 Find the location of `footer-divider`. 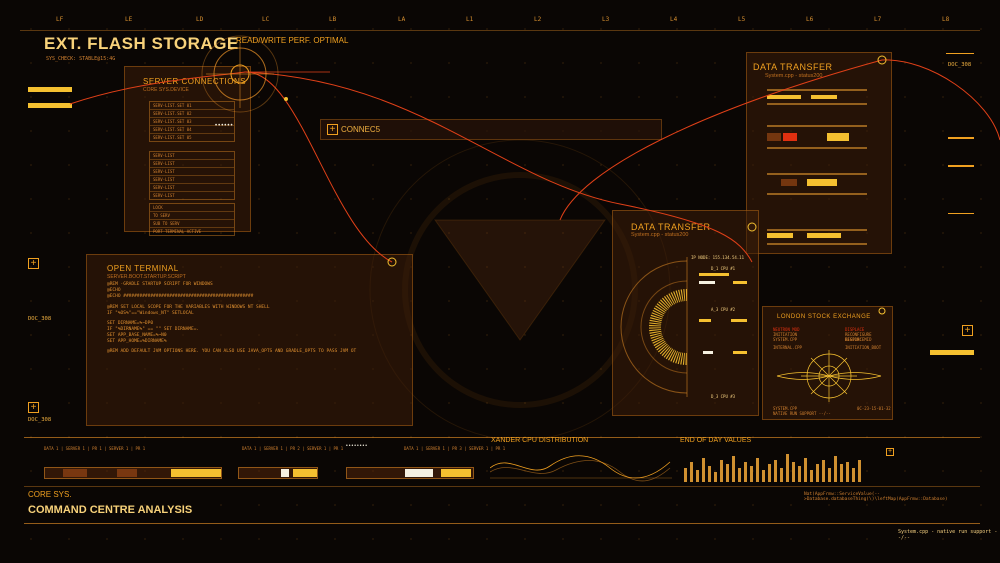

footer-divider is located at coordinates (502, 523).